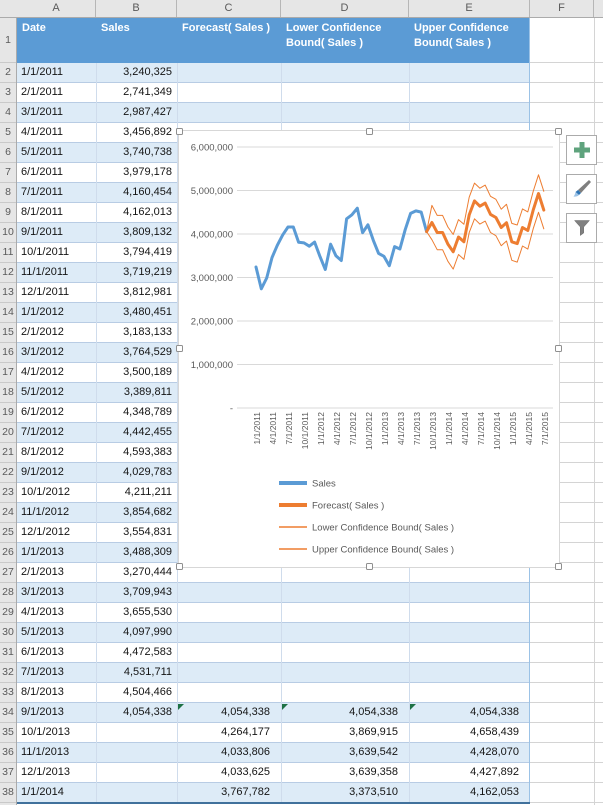 The width and height of the screenshot is (603, 805). What do you see at coordinates (8, 473) in the screenshot?
I see `row-header-22: 22` at bounding box center [8, 473].